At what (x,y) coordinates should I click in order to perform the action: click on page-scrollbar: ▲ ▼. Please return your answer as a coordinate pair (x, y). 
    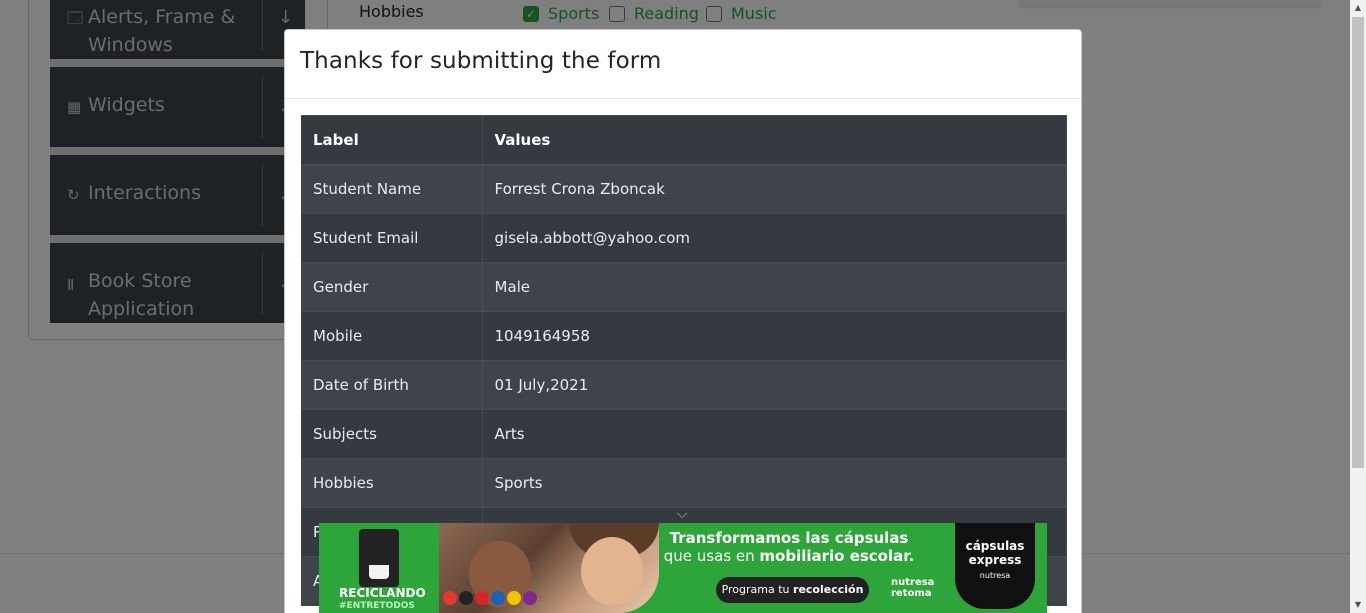
    Looking at the image, I should click on (1358, 306).